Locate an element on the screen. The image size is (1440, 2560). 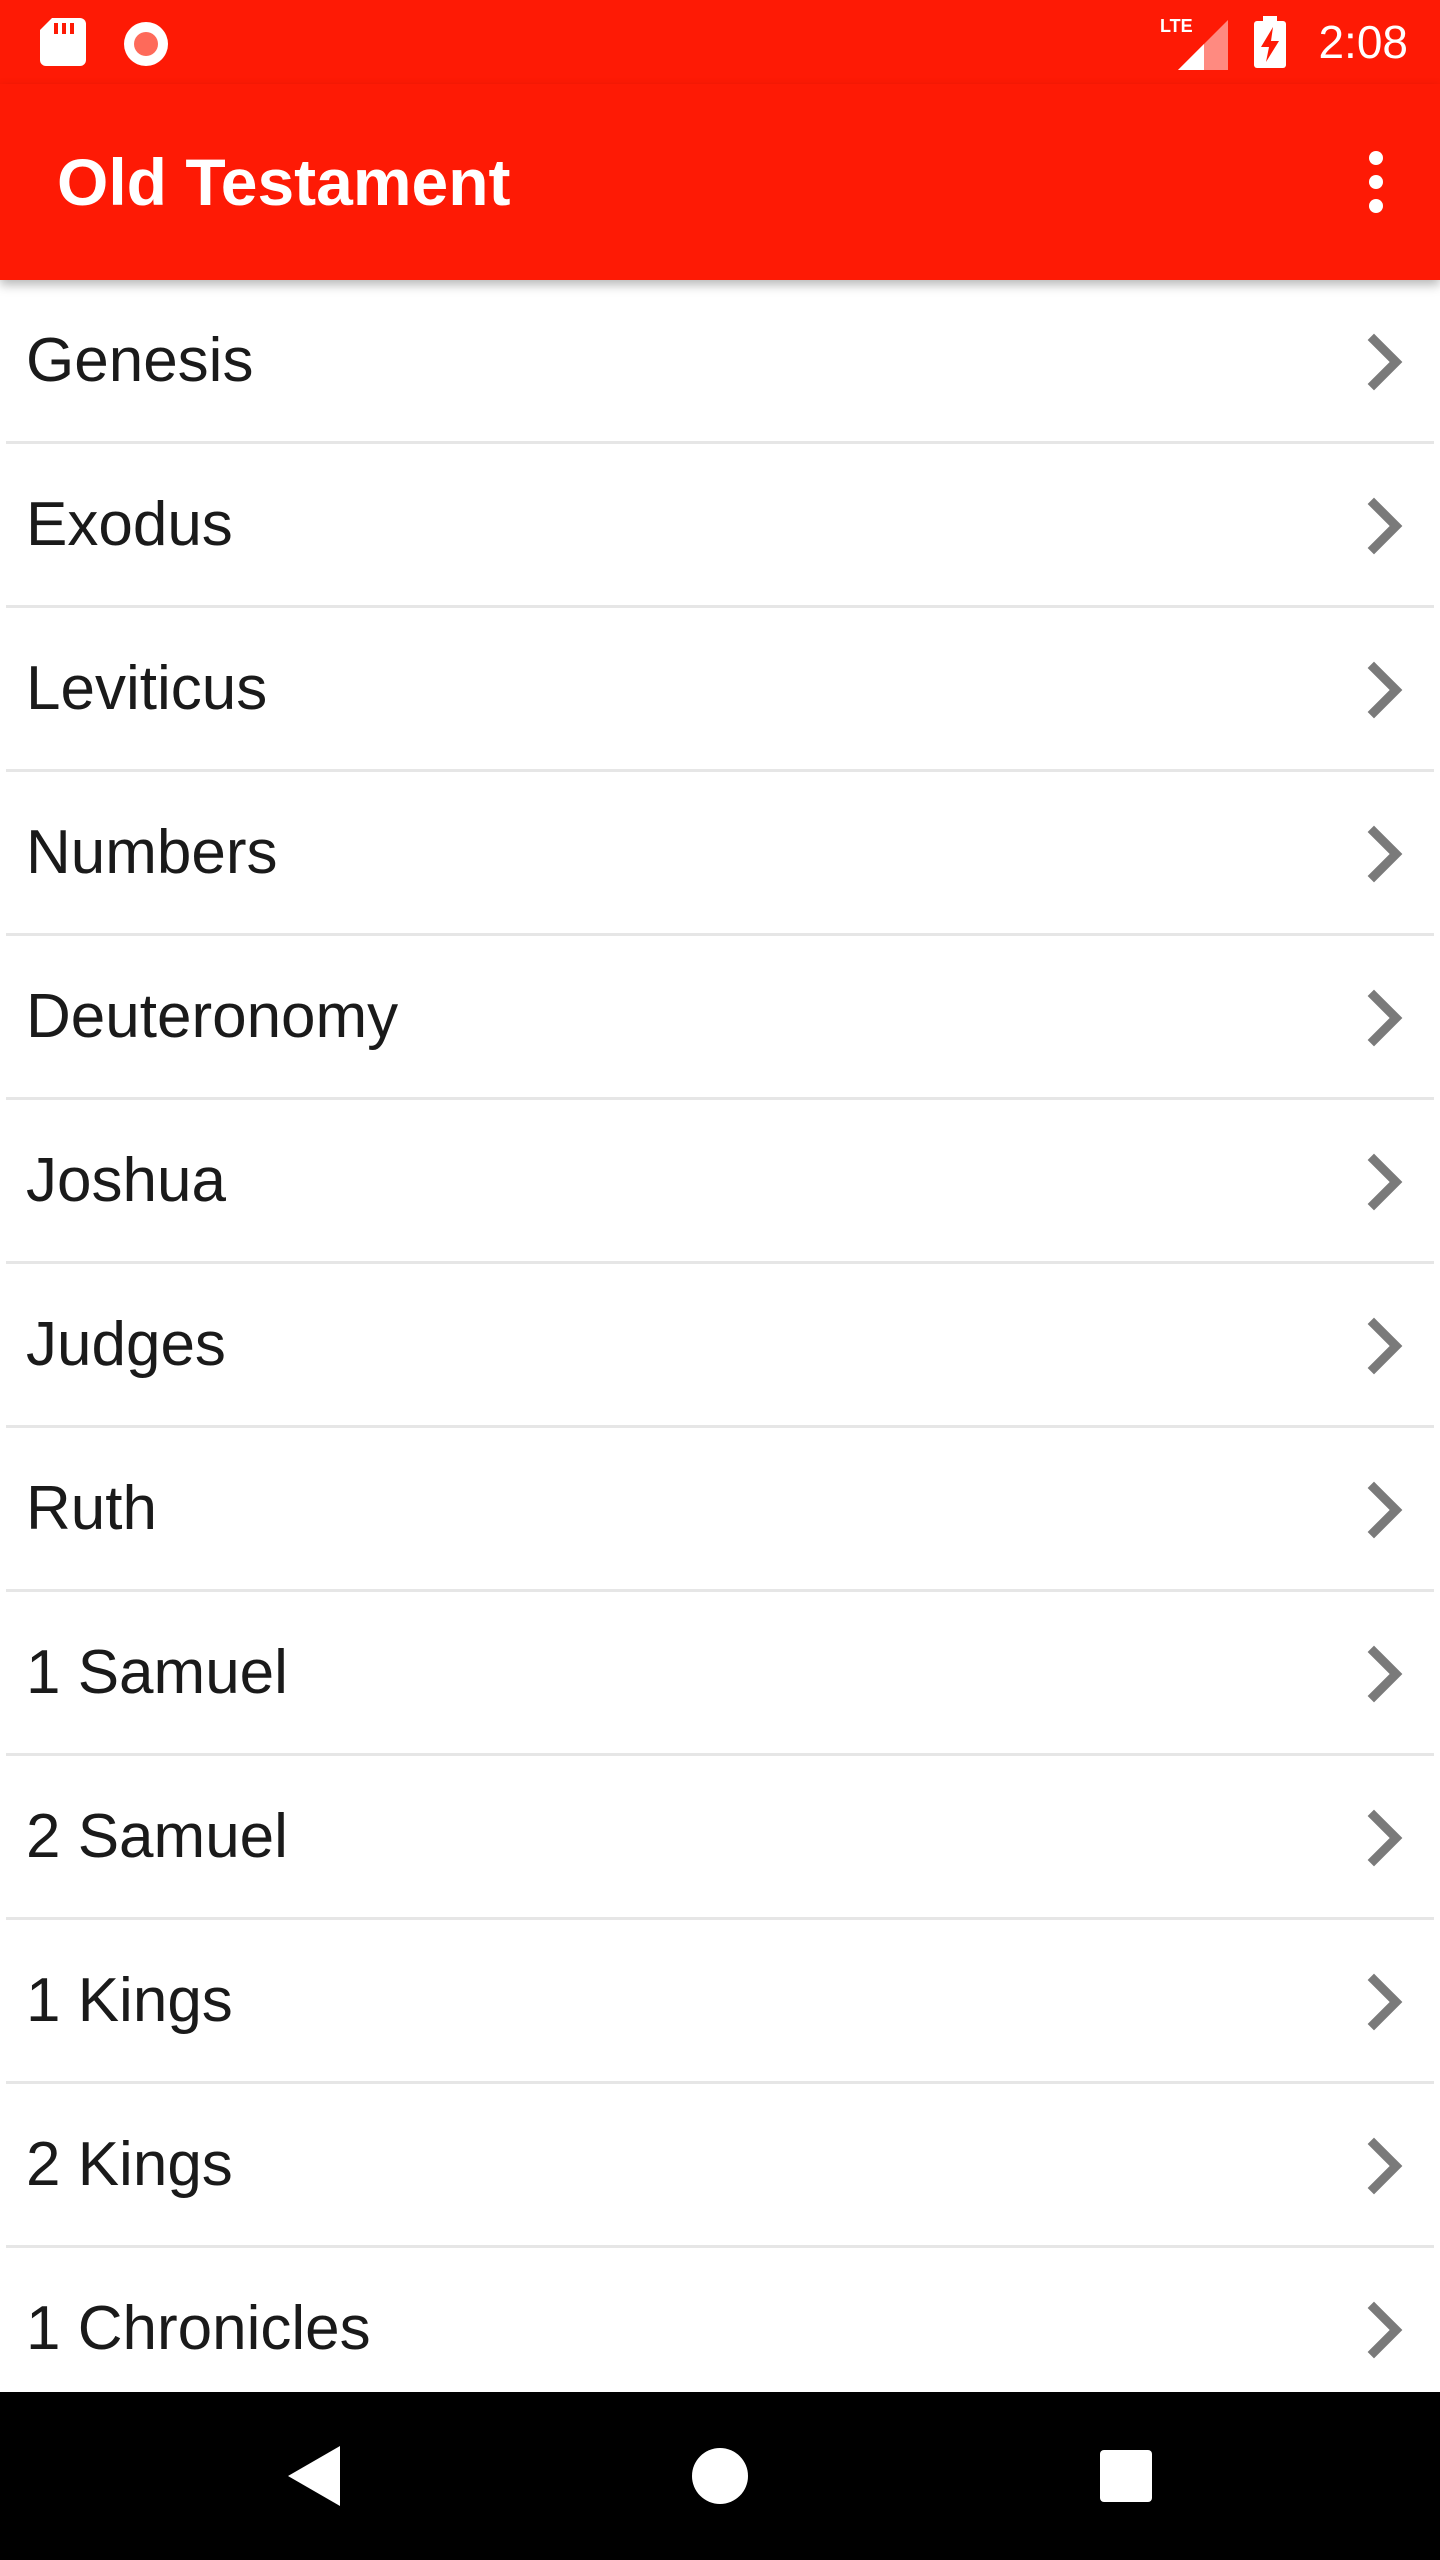
list-item: 1 Samuel is located at coordinates (720, 1674).